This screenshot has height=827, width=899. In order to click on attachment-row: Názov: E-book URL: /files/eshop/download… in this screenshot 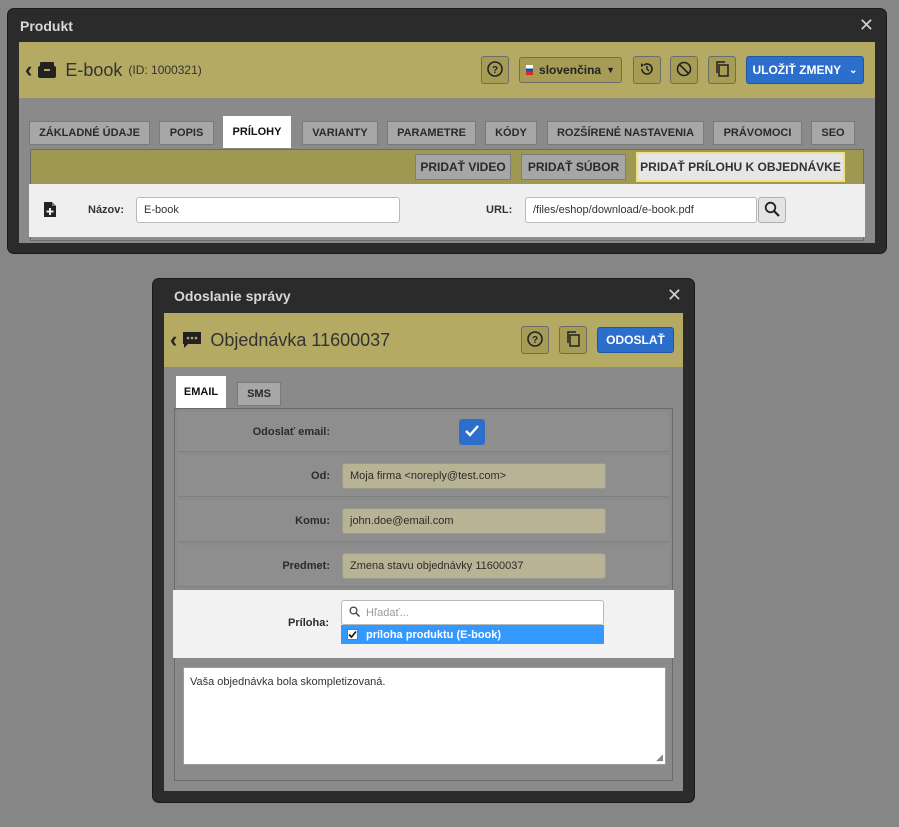, I will do `click(447, 210)`.